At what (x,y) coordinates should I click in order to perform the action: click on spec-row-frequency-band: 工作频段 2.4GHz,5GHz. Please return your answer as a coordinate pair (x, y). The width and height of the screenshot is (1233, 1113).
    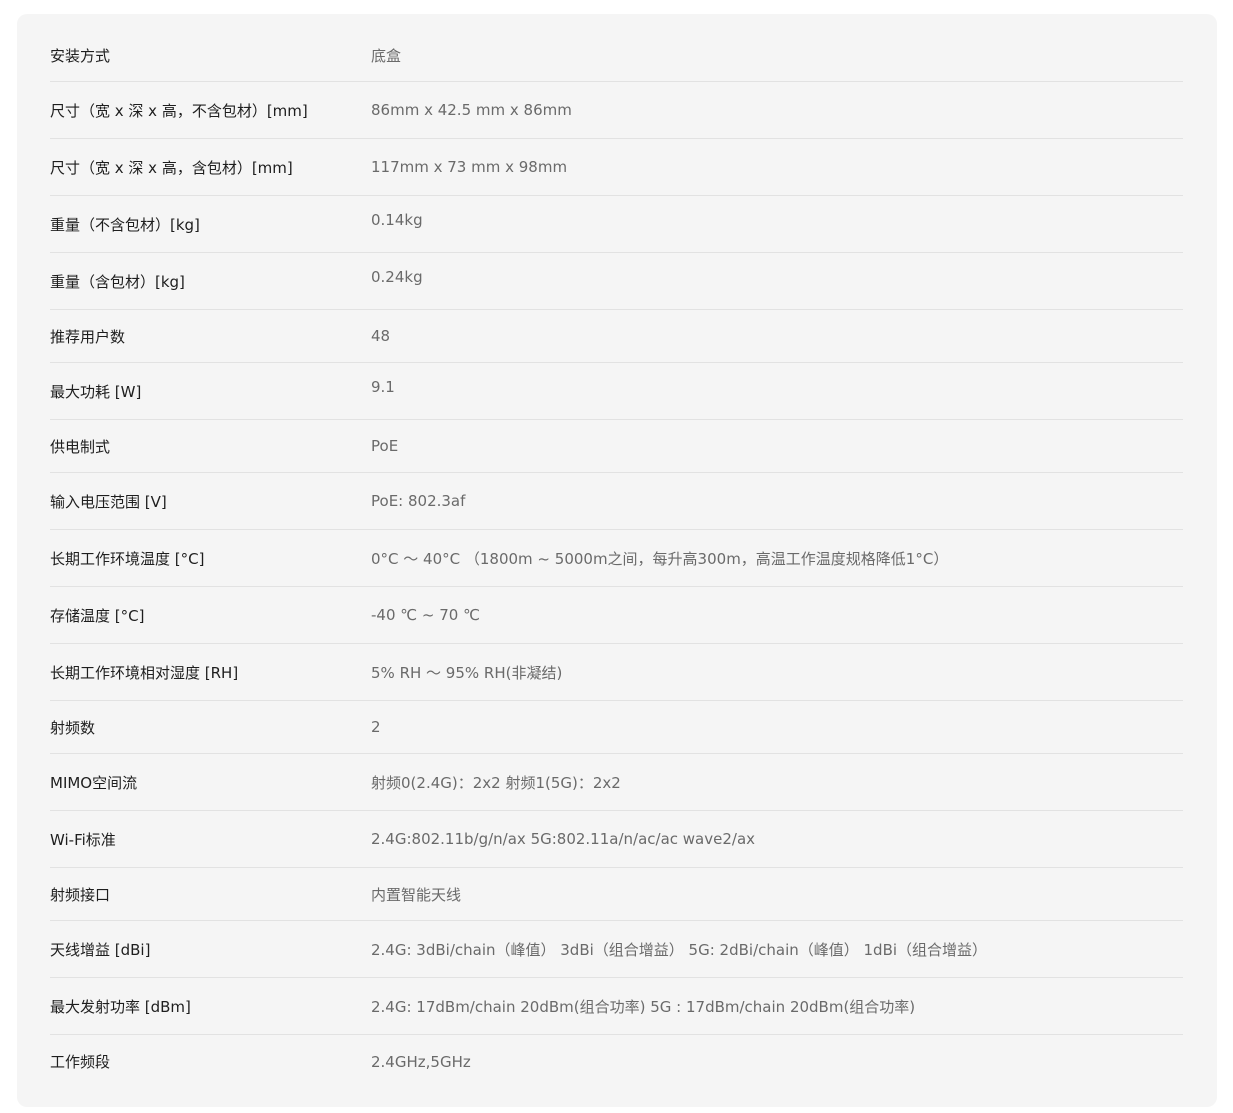
    Looking at the image, I should click on (616, 1061).